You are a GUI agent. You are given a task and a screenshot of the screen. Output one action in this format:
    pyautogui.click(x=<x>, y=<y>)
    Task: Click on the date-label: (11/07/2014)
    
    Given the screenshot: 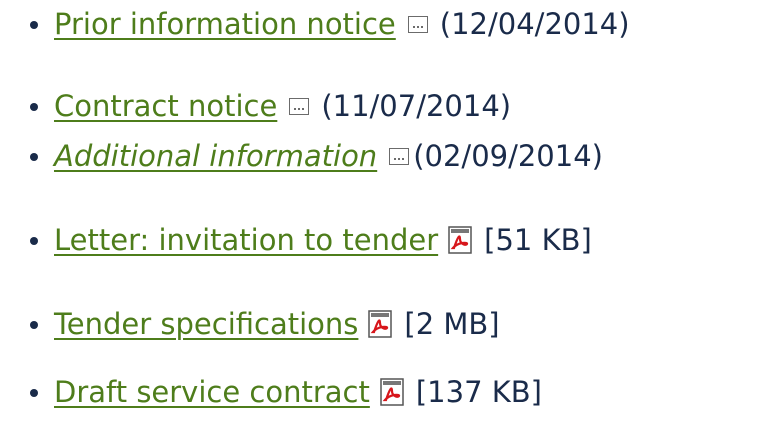 What is the action you would take?
    pyautogui.click(x=416, y=106)
    